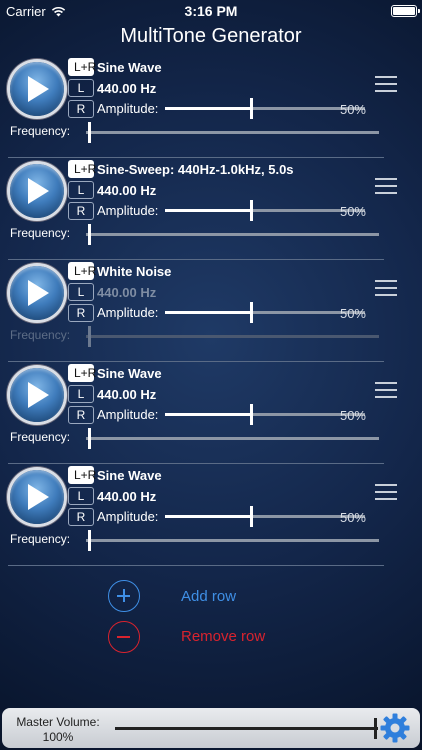  What do you see at coordinates (58, 737) in the screenshot?
I see `master-volume-value: 100%` at bounding box center [58, 737].